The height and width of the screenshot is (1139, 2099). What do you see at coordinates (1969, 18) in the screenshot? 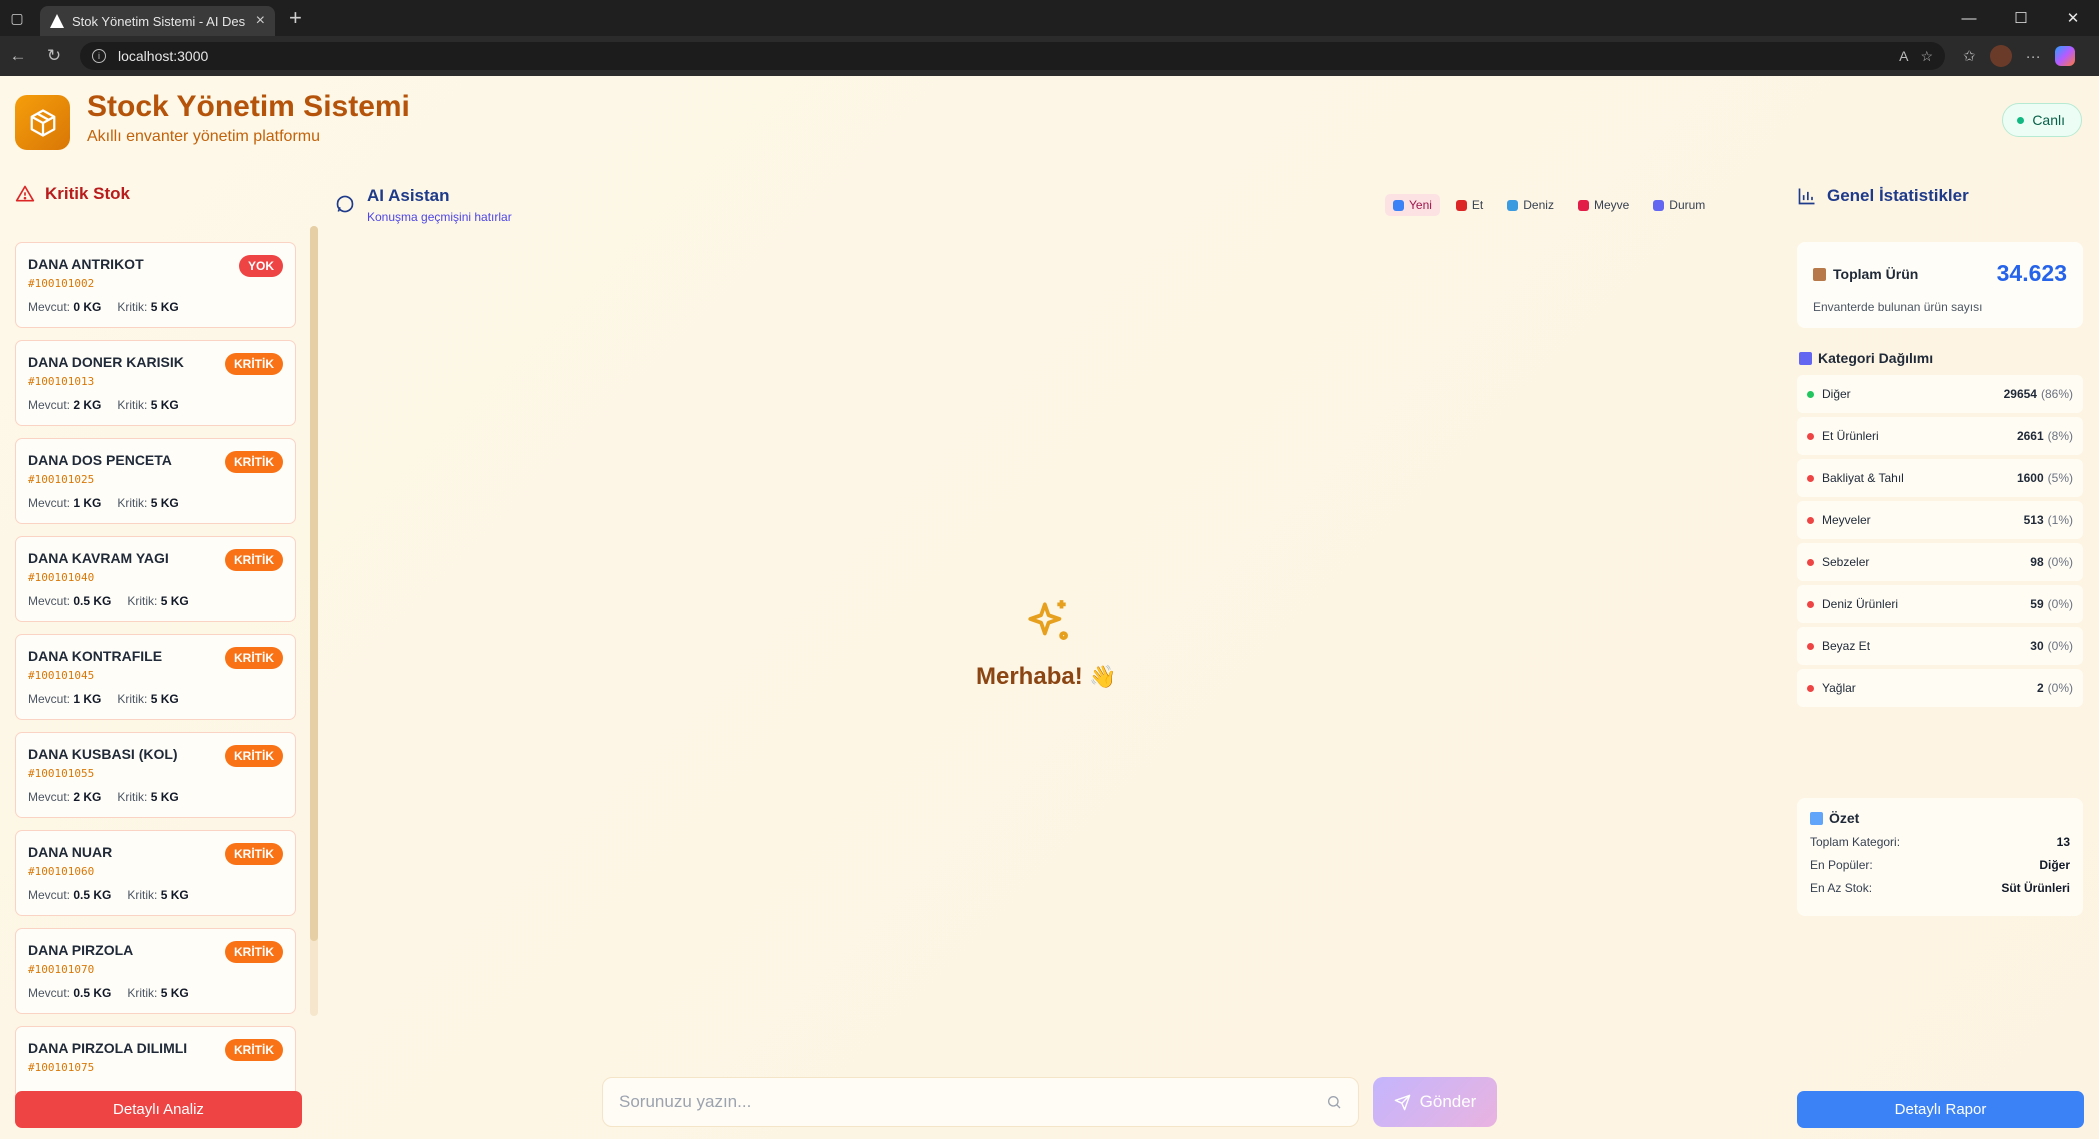
I see `minimize-icon: —` at bounding box center [1969, 18].